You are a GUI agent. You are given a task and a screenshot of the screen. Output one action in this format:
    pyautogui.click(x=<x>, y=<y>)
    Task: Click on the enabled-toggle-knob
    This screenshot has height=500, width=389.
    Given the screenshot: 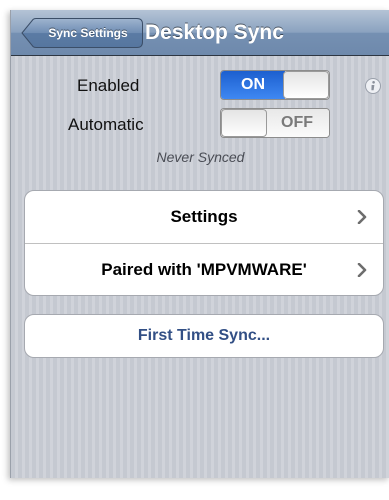 What is the action you would take?
    pyautogui.click(x=306, y=85)
    